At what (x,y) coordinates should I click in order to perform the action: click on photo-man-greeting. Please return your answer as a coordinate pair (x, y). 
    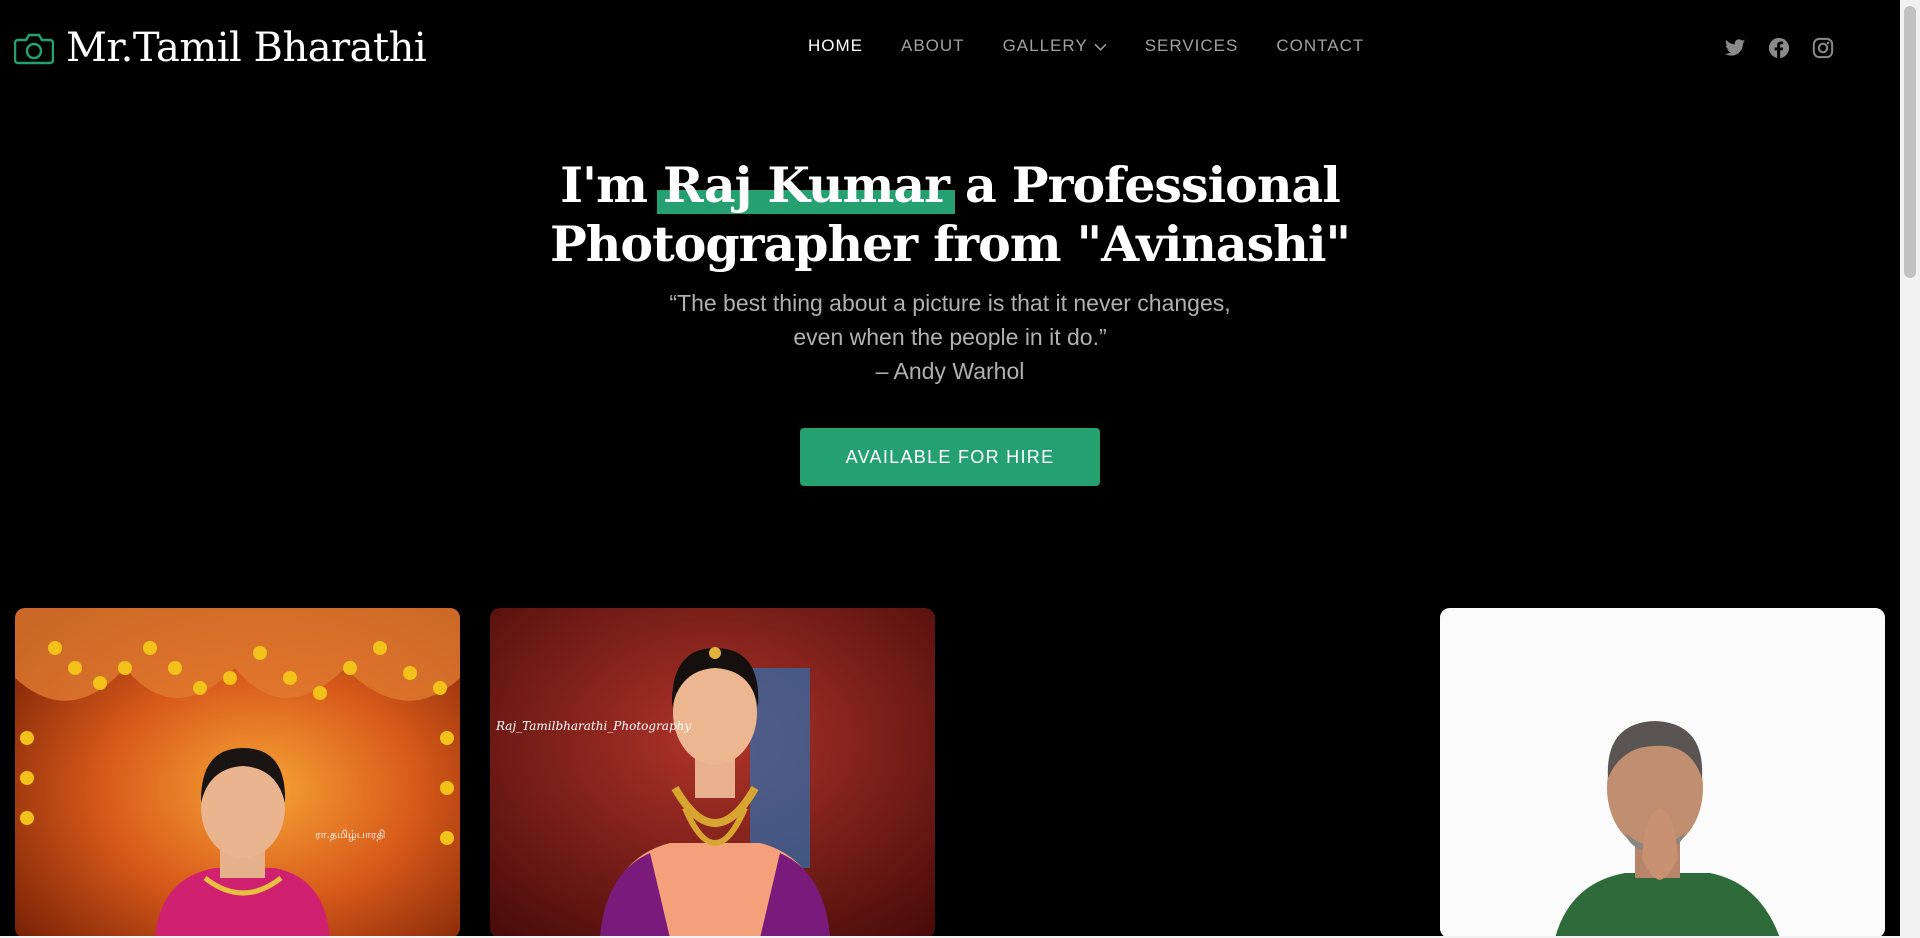
    Looking at the image, I should click on (1662, 773).